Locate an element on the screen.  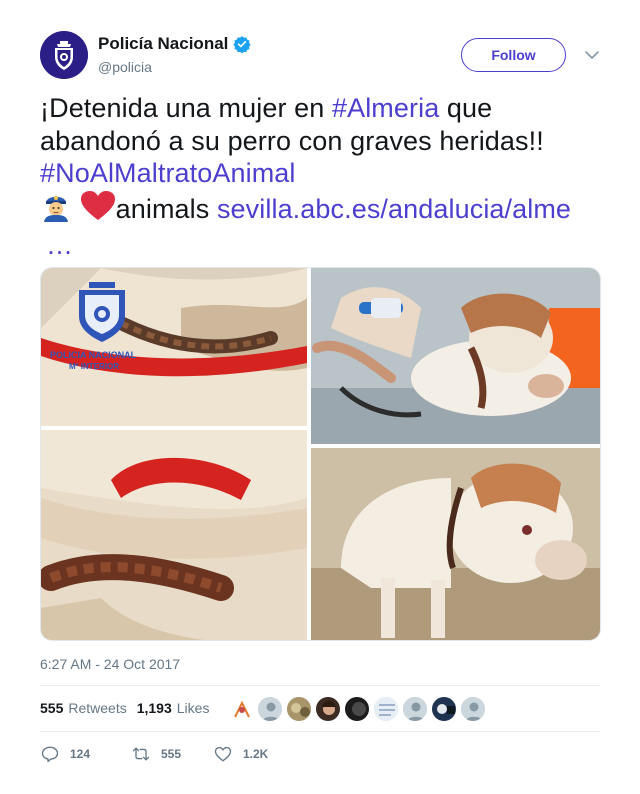
like-count: 1.2K is located at coordinates (256, 754).